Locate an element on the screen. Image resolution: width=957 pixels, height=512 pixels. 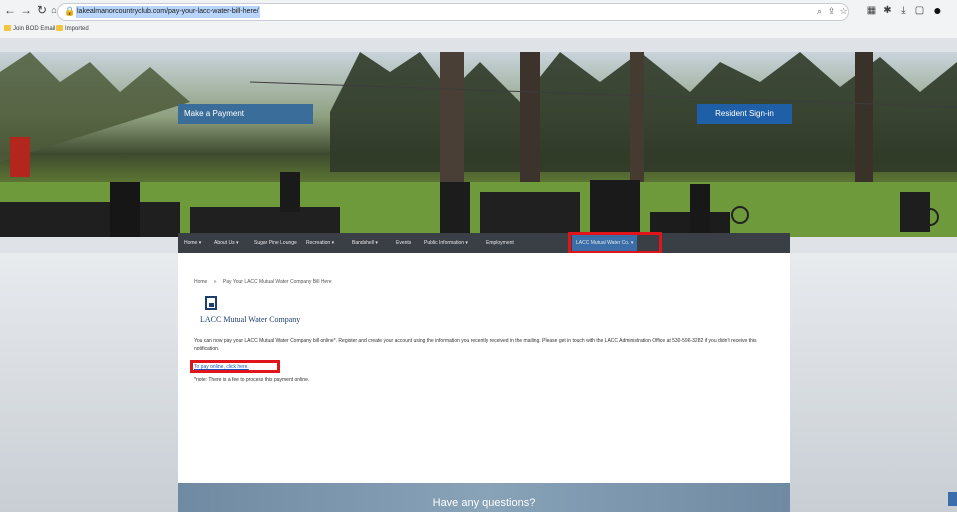
nav-bandshell: Bandshell ▾ is located at coordinates (365, 243).